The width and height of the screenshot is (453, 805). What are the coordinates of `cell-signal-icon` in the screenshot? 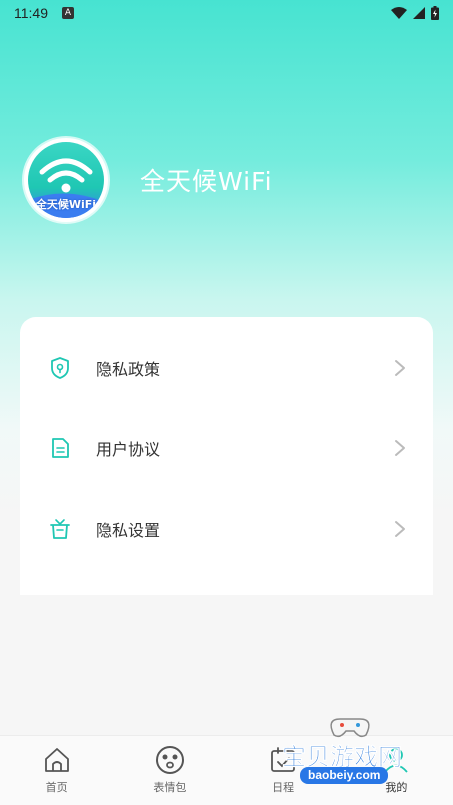 It's located at (419, 13).